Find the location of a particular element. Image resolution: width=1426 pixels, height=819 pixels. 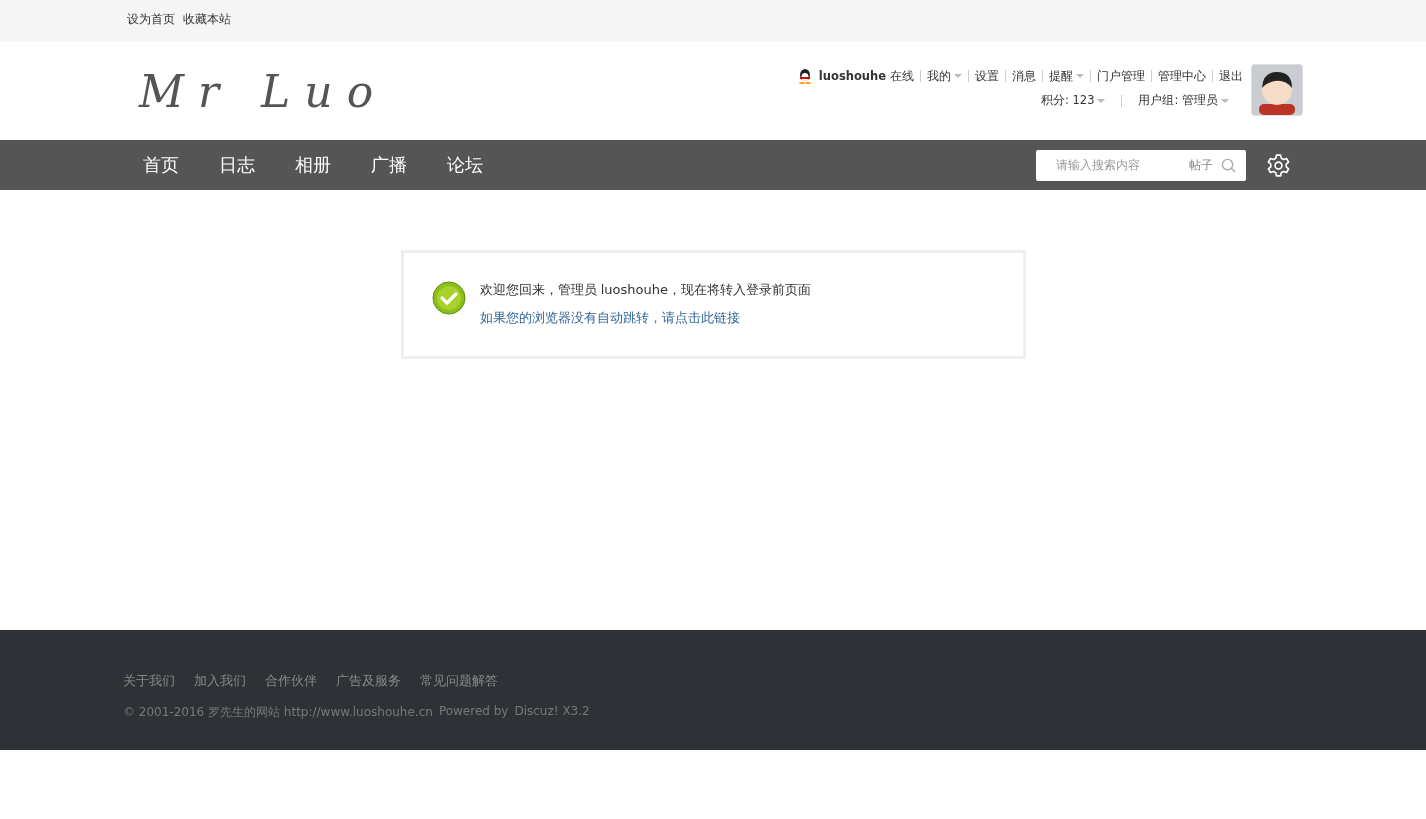

username-link: luoshouhe is located at coordinates (852, 76).